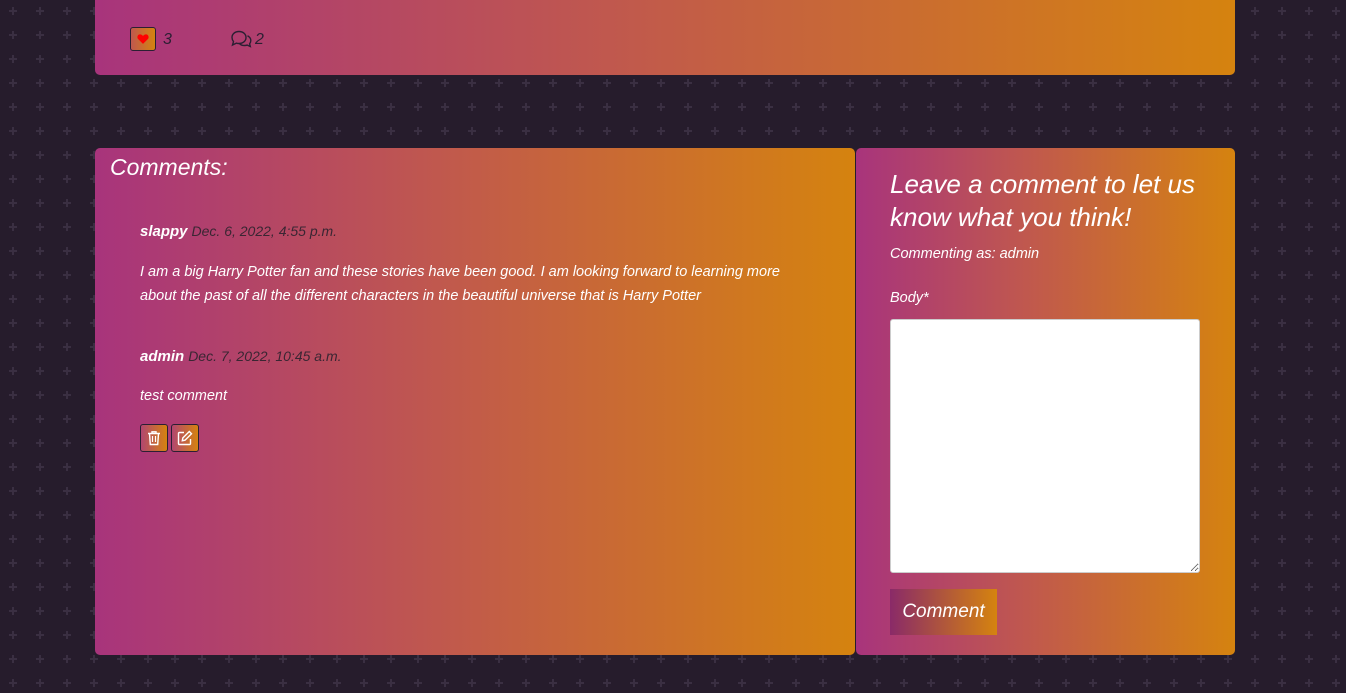 Image resolution: width=1346 pixels, height=693 pixels. Describe the element at coordinates (162, 356) in the screenshot. I see `comment-author: admin` at that location.